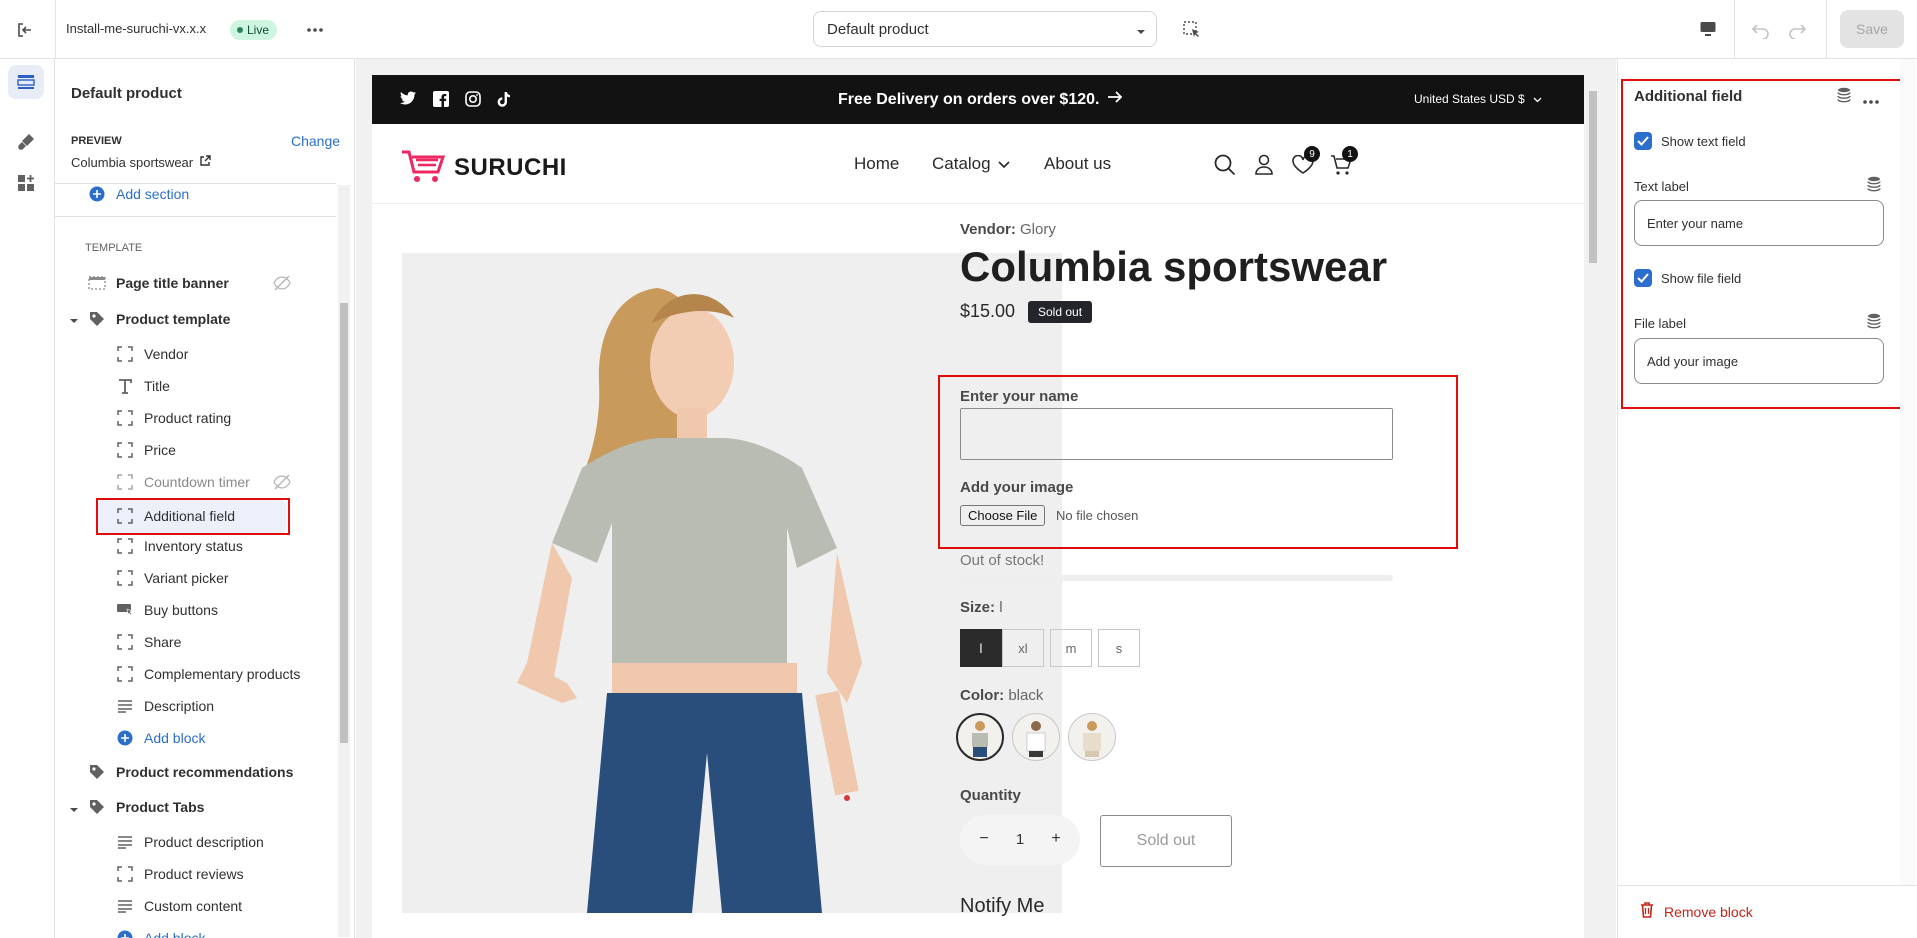 This screenshot has height=938, width=1917. Describe the element at coordinates (222, 674) in the screenshot. I see `tree-item-label: Complementary products` at that location.